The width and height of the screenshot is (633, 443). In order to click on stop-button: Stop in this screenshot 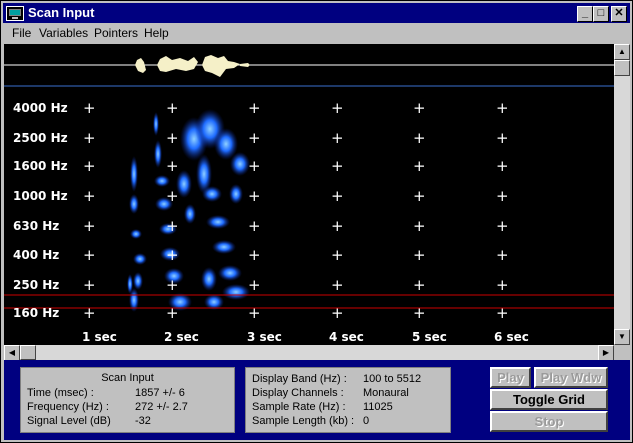, I will do `click(549, 421)`.